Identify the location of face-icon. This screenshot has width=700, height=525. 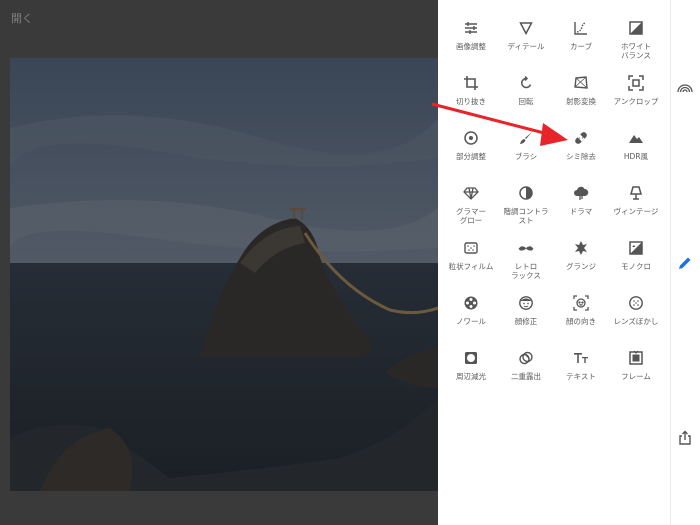
(526, 303).